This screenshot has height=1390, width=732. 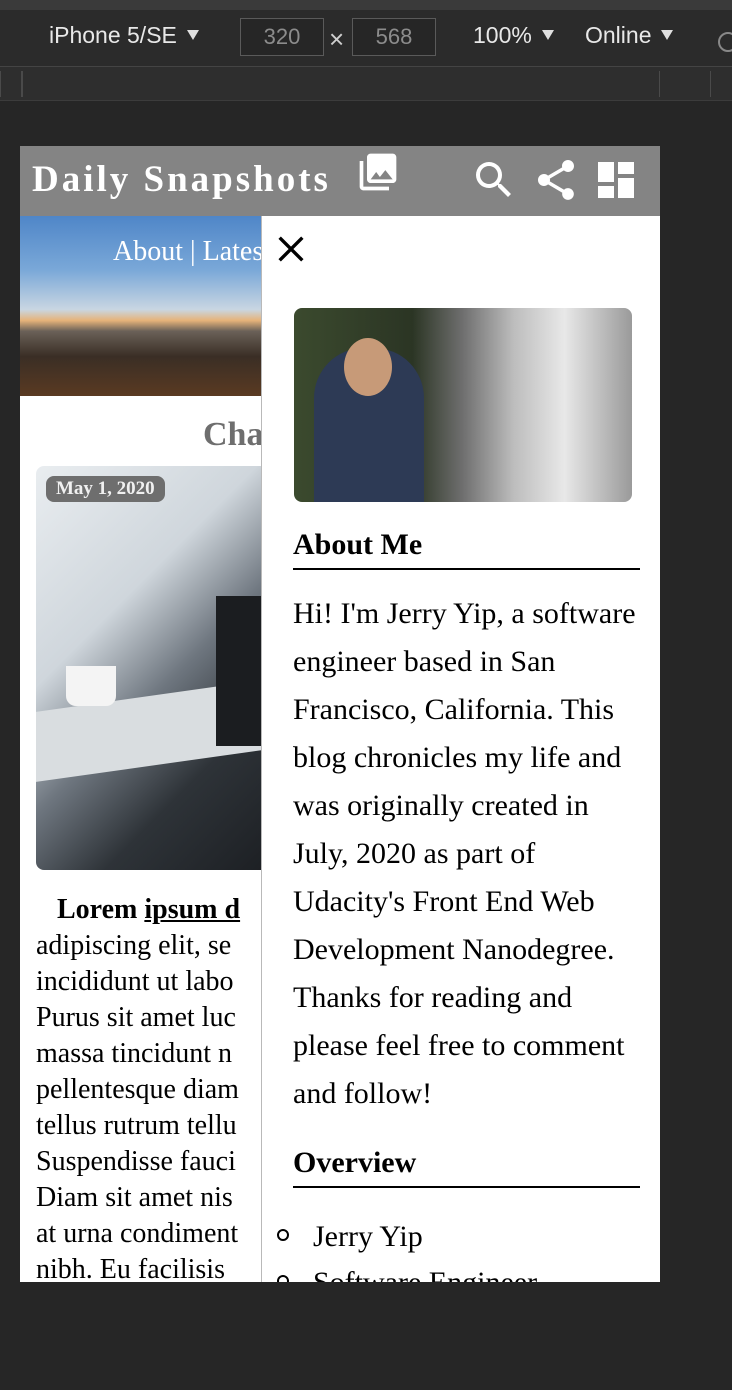 What do you see at coordinates (137, 1089) in the screenshot?
I see `post-body-line: pellentesque diam` at bounding box center [137, 1089].